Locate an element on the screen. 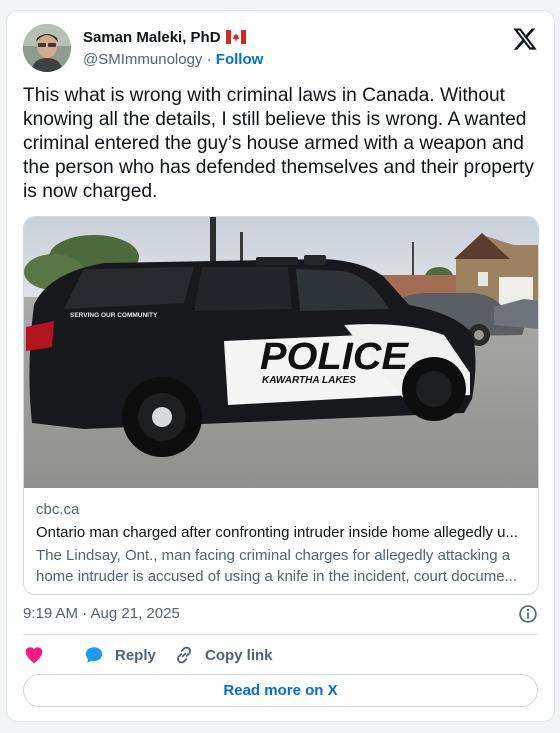 The width and height of the screenshot is (560, 733). like-button is located at coordinates (34, 655).